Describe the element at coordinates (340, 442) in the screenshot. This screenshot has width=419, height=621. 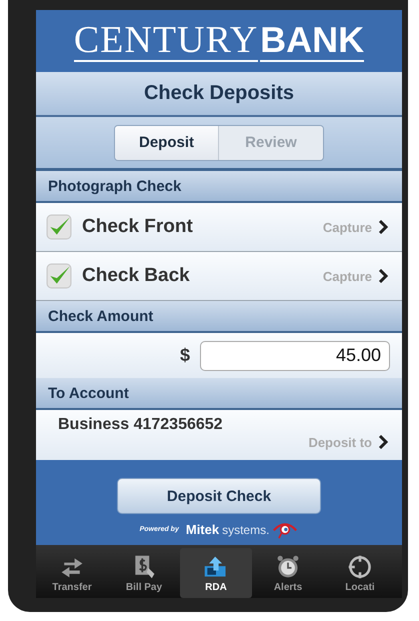
I see `row-action: Deposit to` at that location.